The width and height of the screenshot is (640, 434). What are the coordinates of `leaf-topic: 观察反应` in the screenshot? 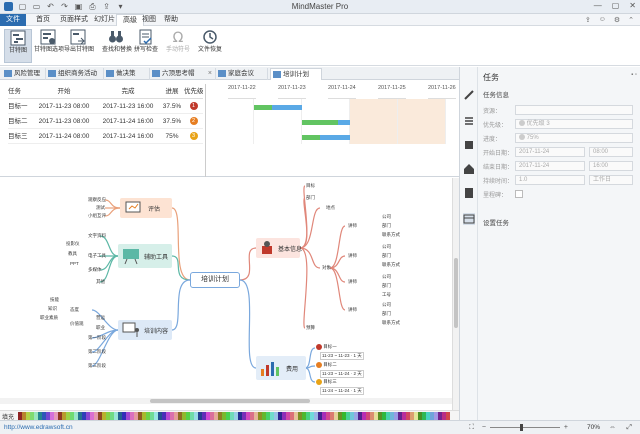 It's located at (97, 200).